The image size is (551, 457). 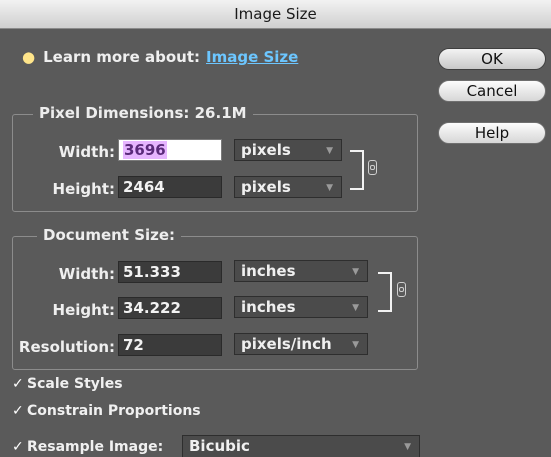 What do you see at coordinates (275, 14) in the screenshot?
I see `window-title: Image Size` at bounding box center [275, 14].